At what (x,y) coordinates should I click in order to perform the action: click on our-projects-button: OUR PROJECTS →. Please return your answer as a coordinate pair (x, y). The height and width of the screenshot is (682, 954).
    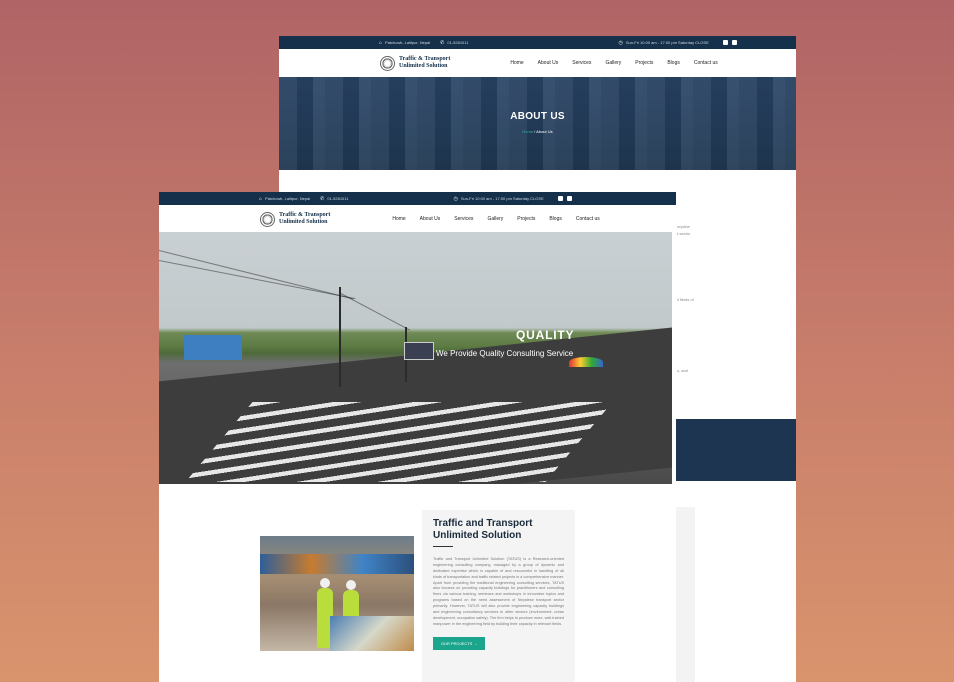
    Looking at the image, I should click on (459, 643).